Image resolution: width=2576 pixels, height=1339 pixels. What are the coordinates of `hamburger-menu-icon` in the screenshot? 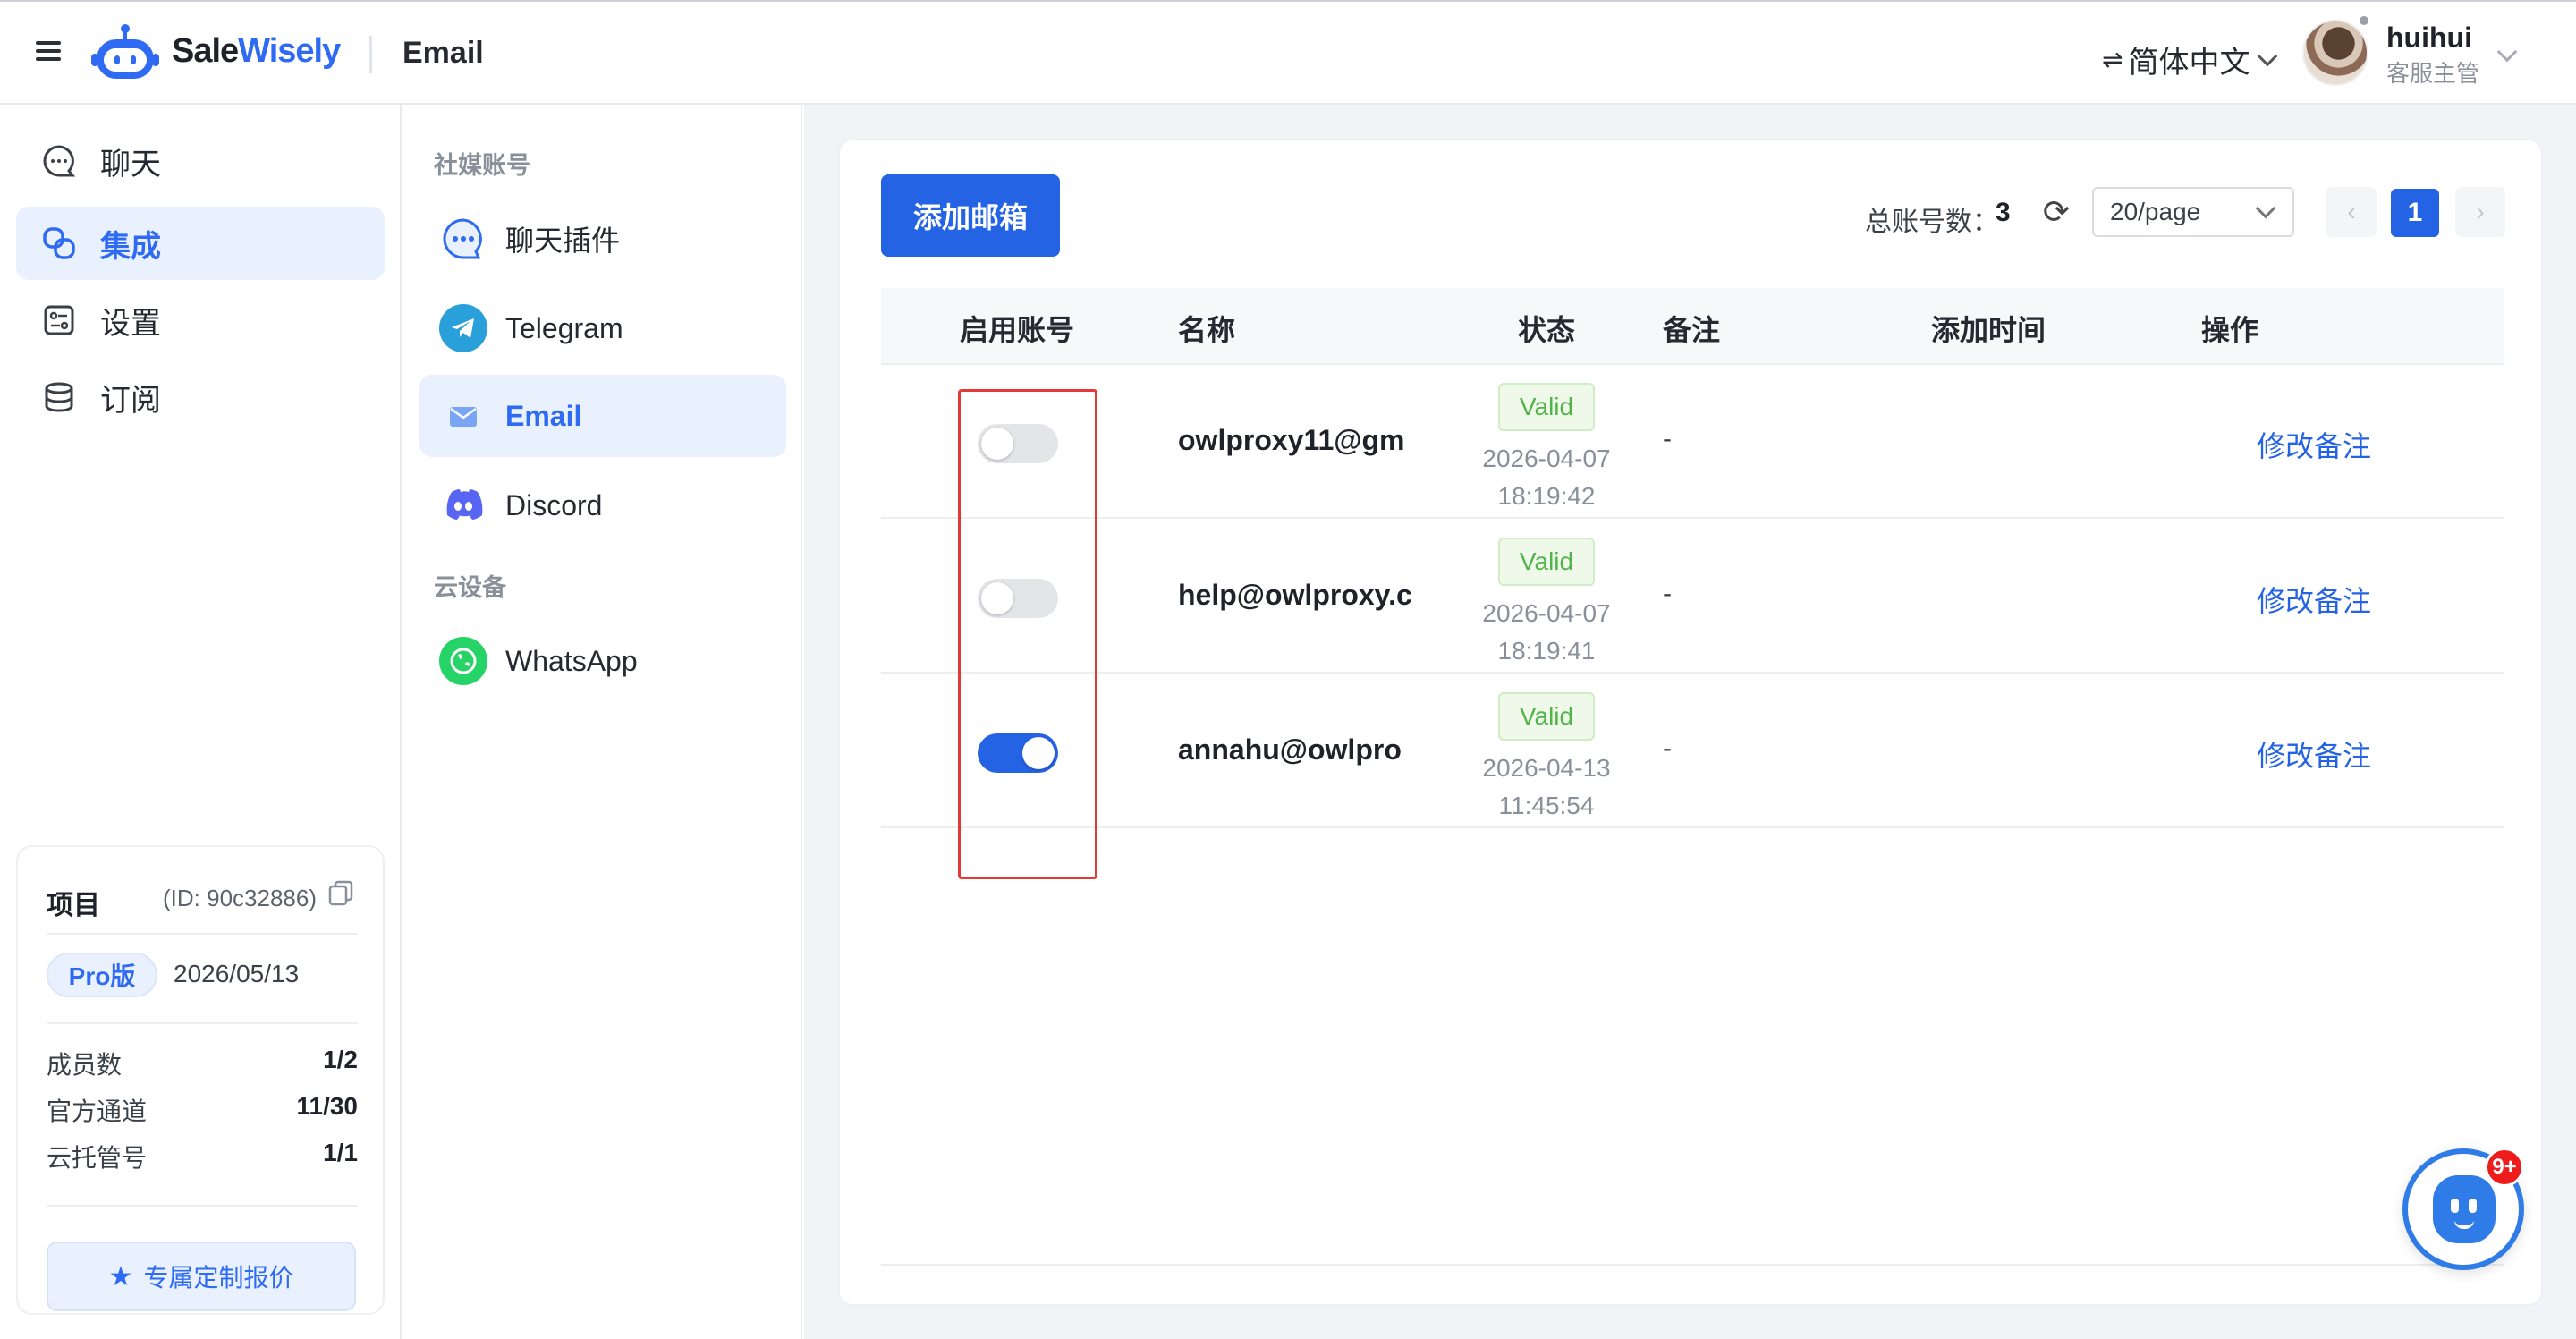 It's located at (48, 52).